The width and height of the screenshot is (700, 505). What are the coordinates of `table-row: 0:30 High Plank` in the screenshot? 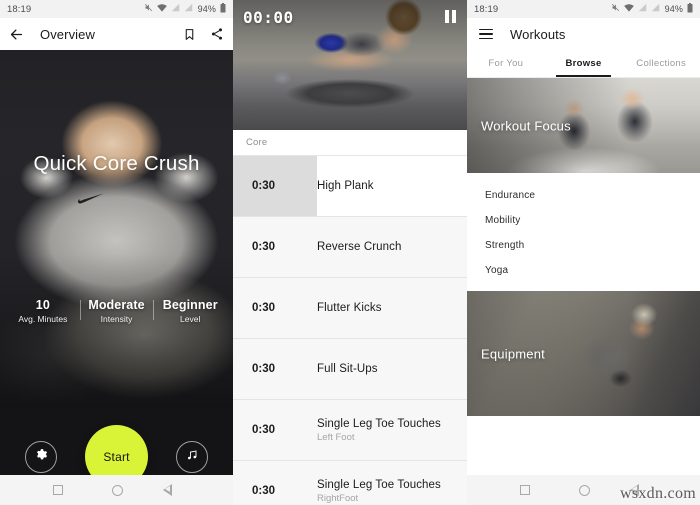 It's located at (350, 186).